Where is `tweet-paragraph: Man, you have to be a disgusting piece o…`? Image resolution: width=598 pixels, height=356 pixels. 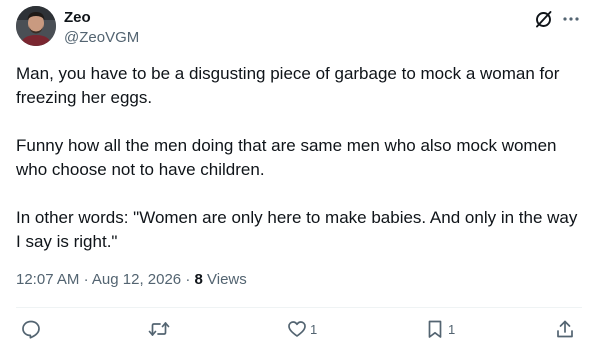 tweet-paragraph: Man, you have to be a disgusting piece o… is located at coordinates (288, 85).